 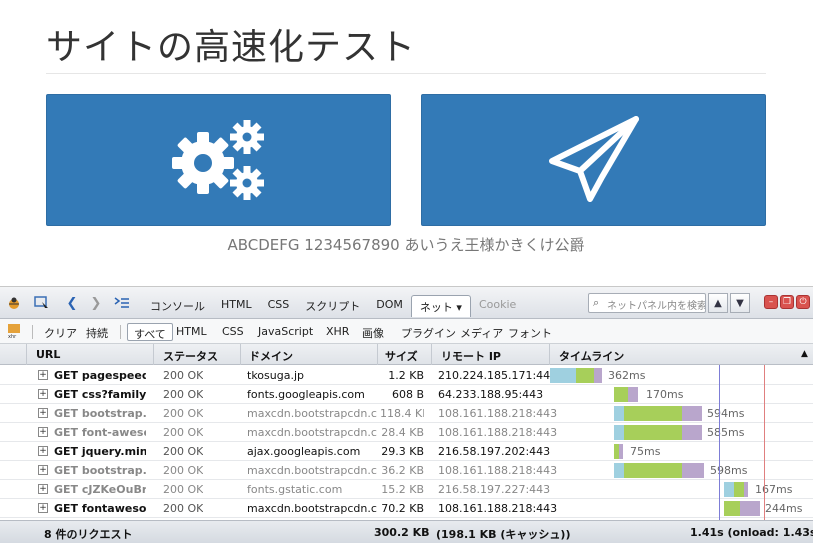 I want to click on filter-separator, so click(x=120, y=332).